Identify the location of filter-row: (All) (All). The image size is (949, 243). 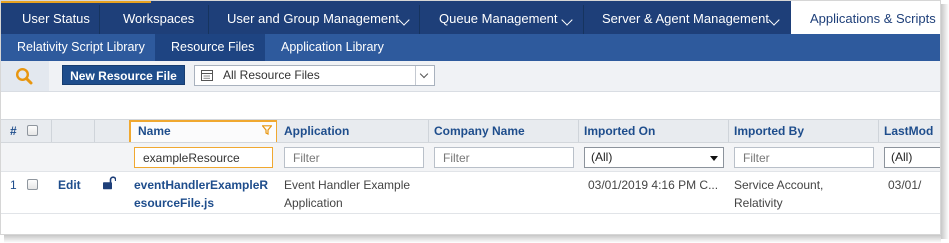
(470, 157).